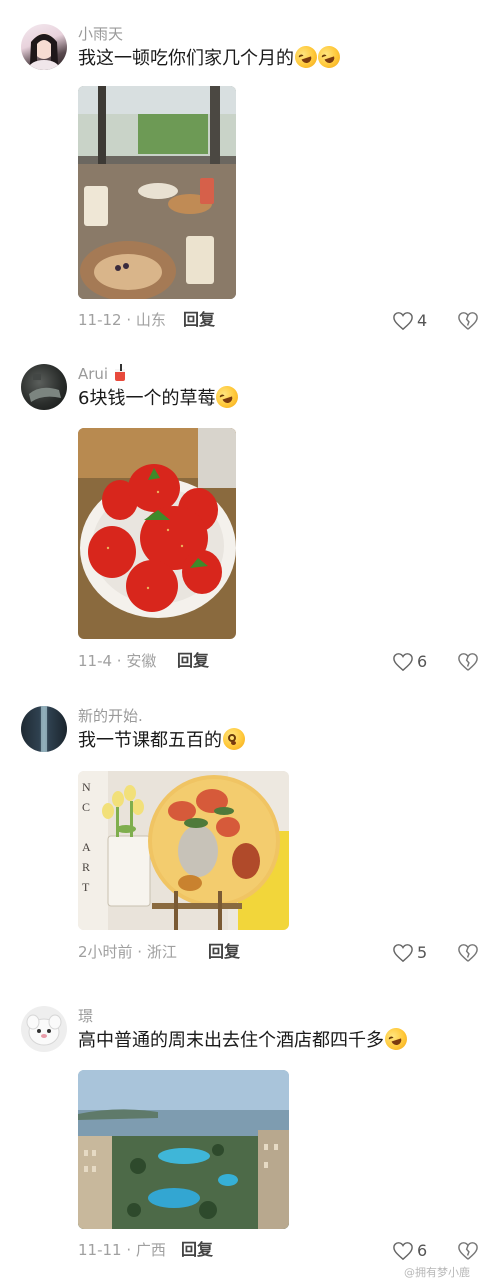  I want to click on username: 璟, so click(85, 1016).